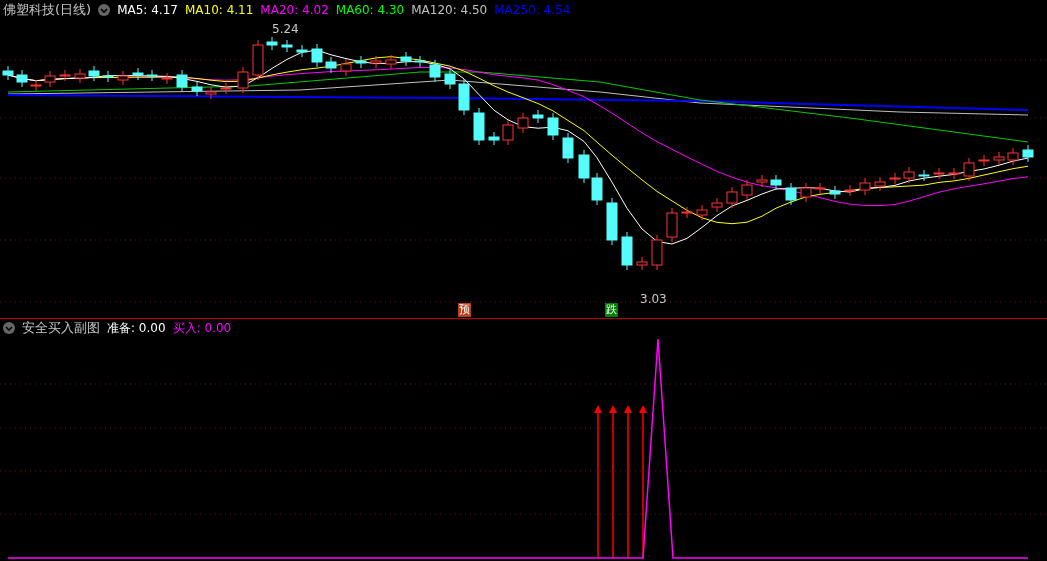  What do you see at coordinates (202, 328) in the screenshot?
I see `indicator-value: 买入: 0.00` at bounding box center [202, 328].